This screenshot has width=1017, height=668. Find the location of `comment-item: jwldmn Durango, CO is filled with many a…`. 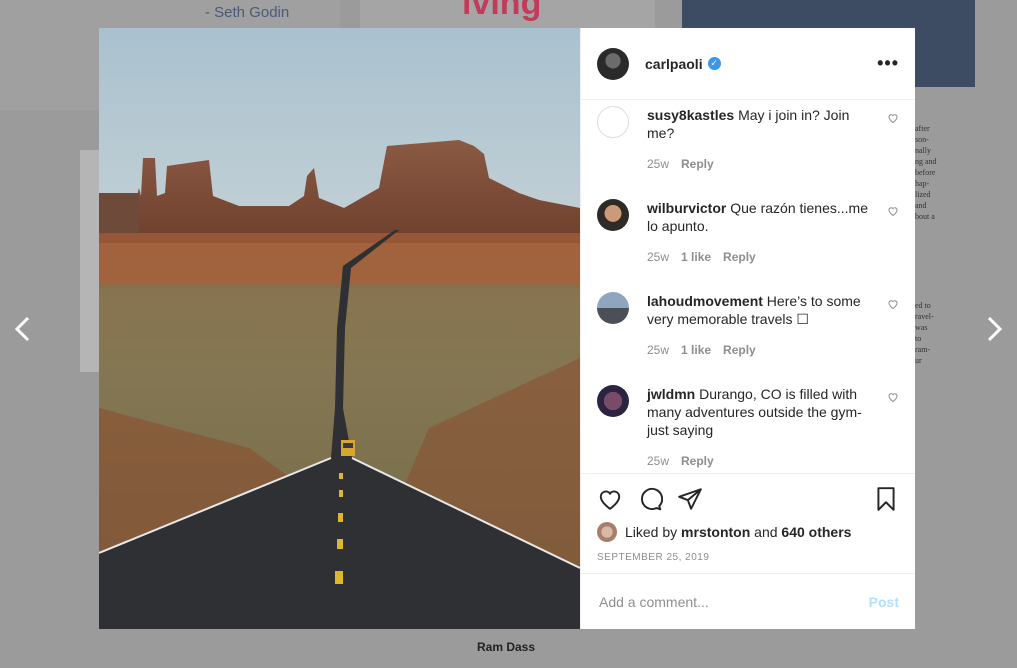

comment-item: jwldmn Durango, CO is filled with many a… is located at coordinates (748, 427).